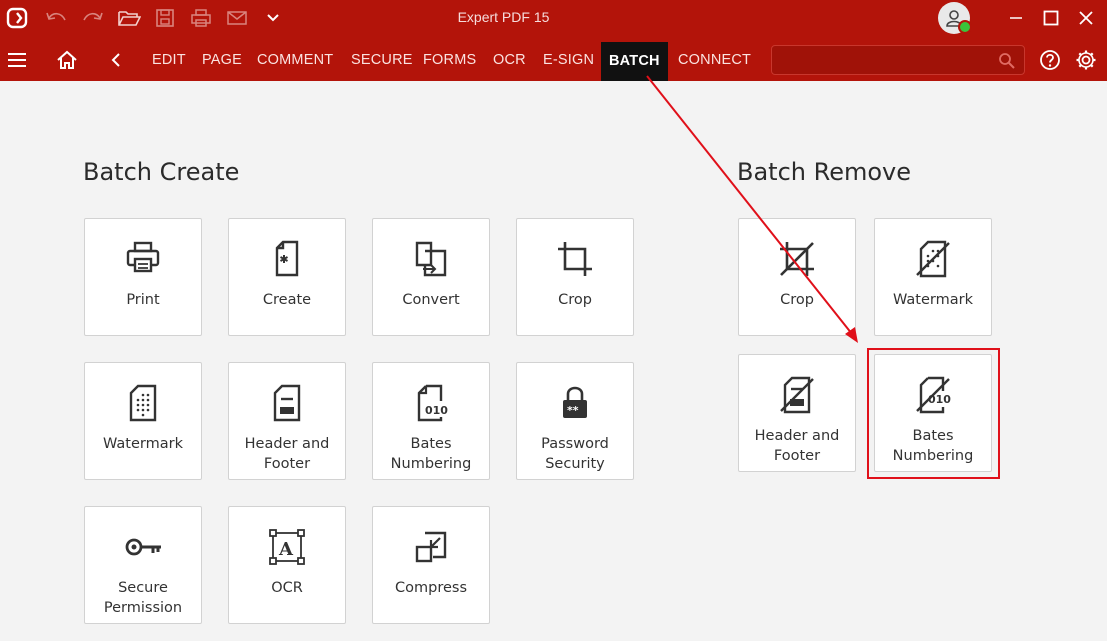 The image size is (1107, 641). Describe the element at coordinates (161, 172) in the screenshot. I see `batch-create-title: Batch Create` at that location.